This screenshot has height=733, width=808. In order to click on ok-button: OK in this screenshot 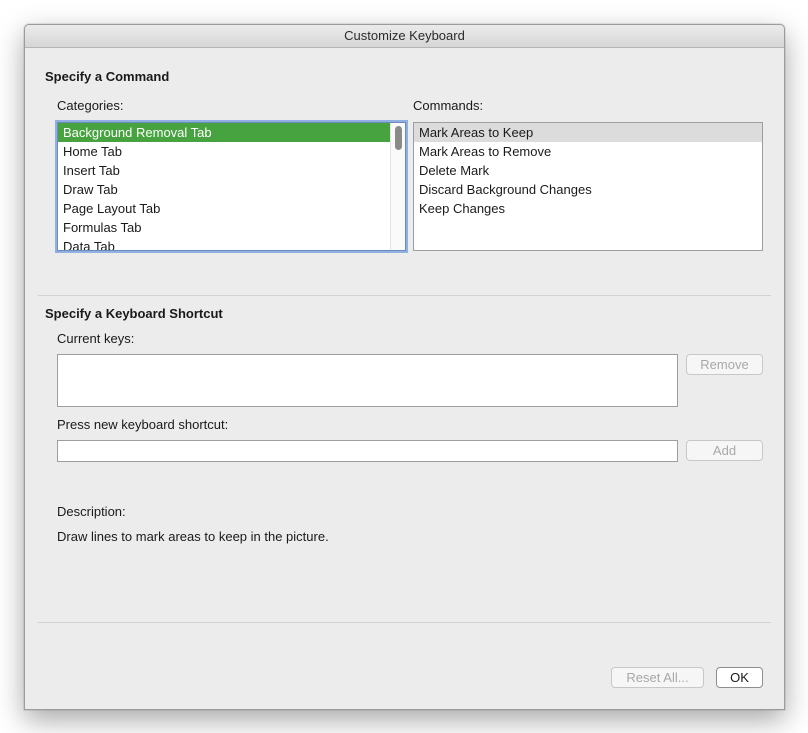, I will do `click(739, 677)`.